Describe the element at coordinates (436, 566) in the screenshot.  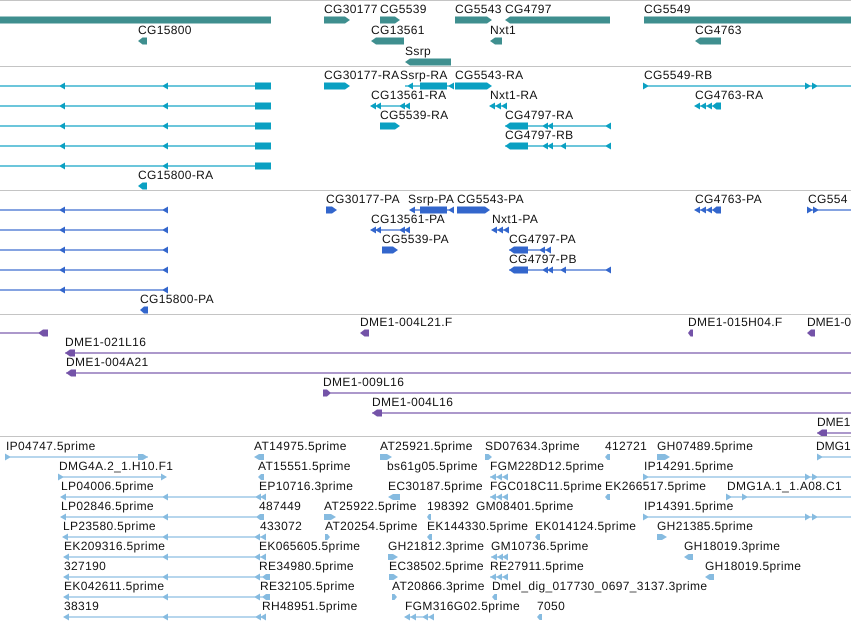
I see `feature-label: EC38502.5prime` at that location.